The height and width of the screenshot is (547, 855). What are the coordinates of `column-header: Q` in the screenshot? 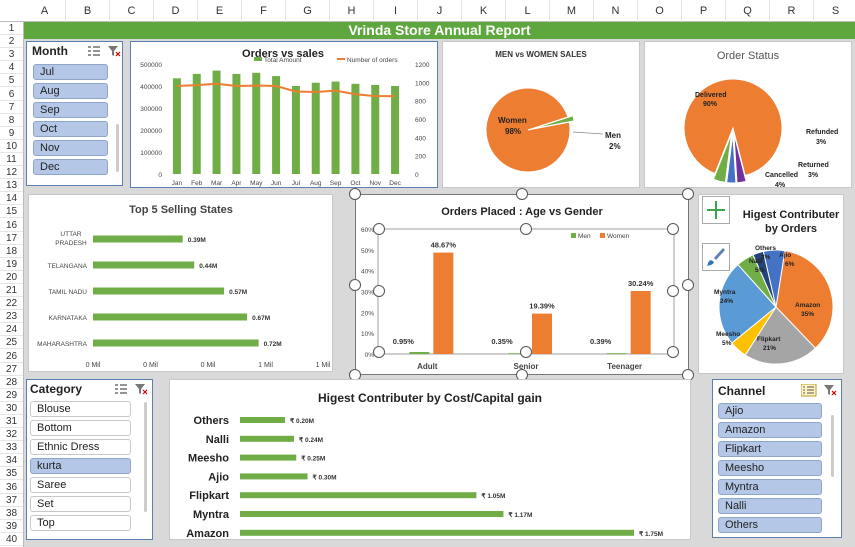 It's located at (748, 11).